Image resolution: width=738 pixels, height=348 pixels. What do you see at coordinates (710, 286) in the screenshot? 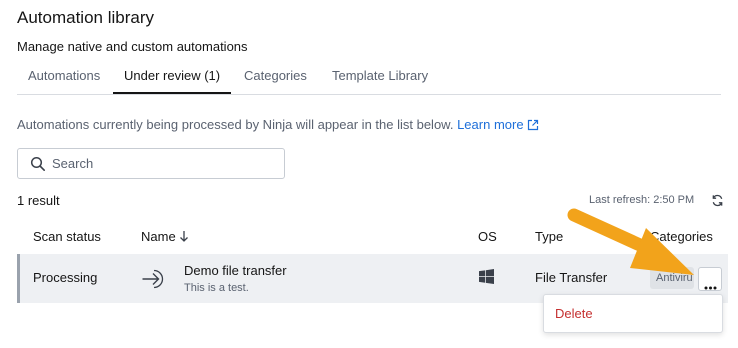
I see `ellipsis-icon` at bounding box center [710, 286].